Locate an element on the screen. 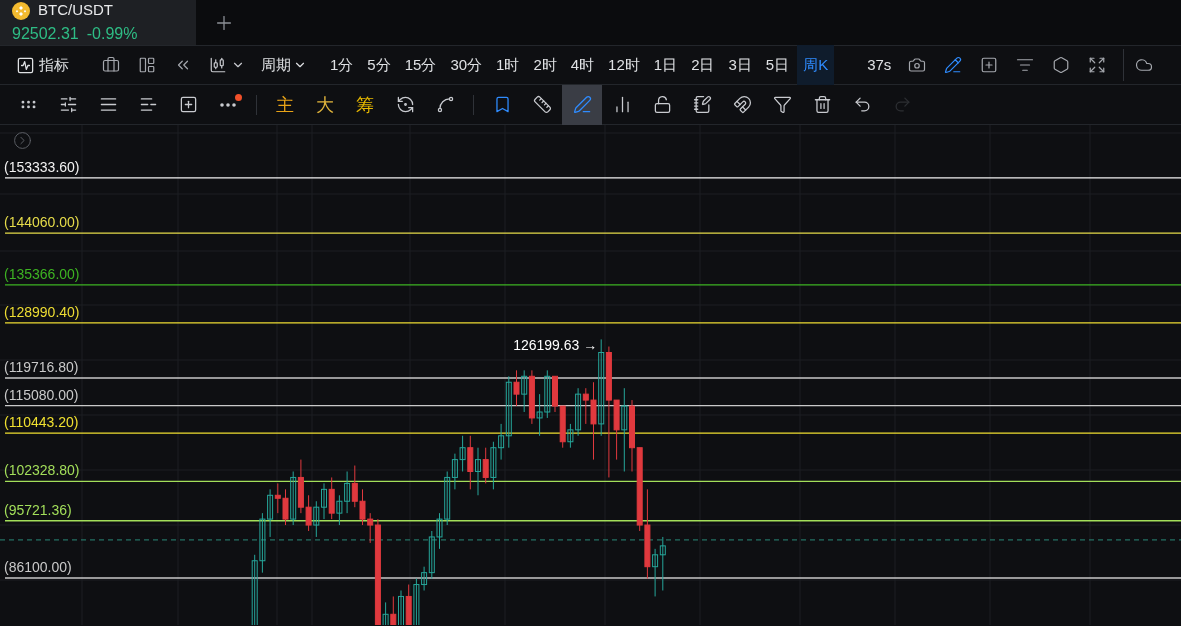 Image resolution: width=1181 pixels, height=626 pixels. peak-price-label: 126199.63 → is located at coordinates (555, 345).